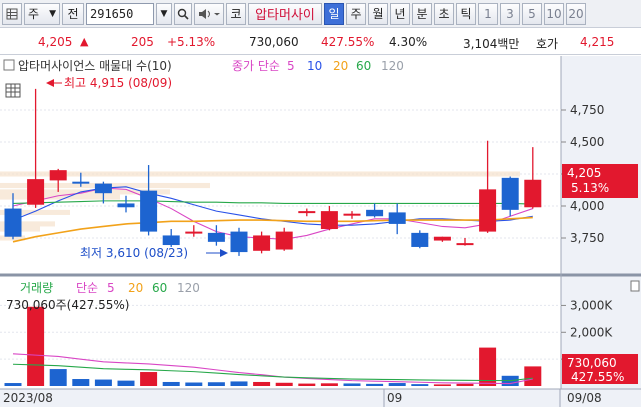 Image resolution: width=641 pixels, height=407 pixels. I want to click on table-icon, so click(13, 90).